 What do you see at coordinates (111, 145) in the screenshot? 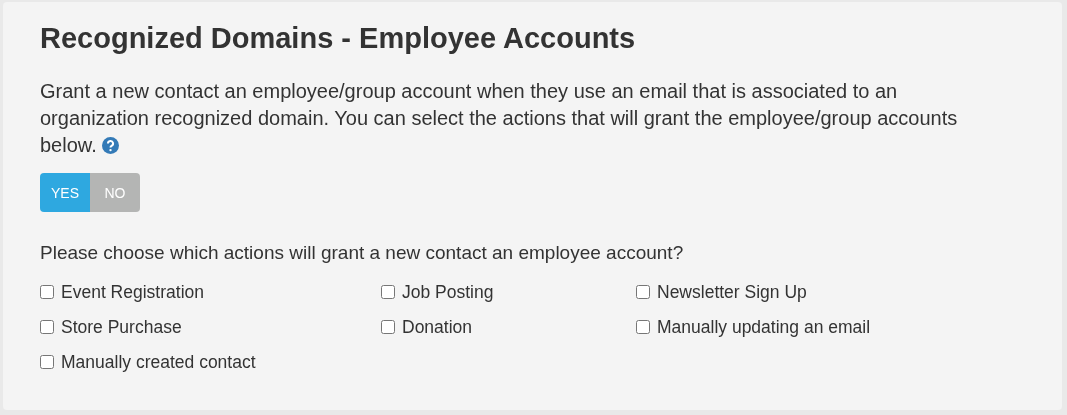
I see `help-icon` at bounding box center [111, 145].